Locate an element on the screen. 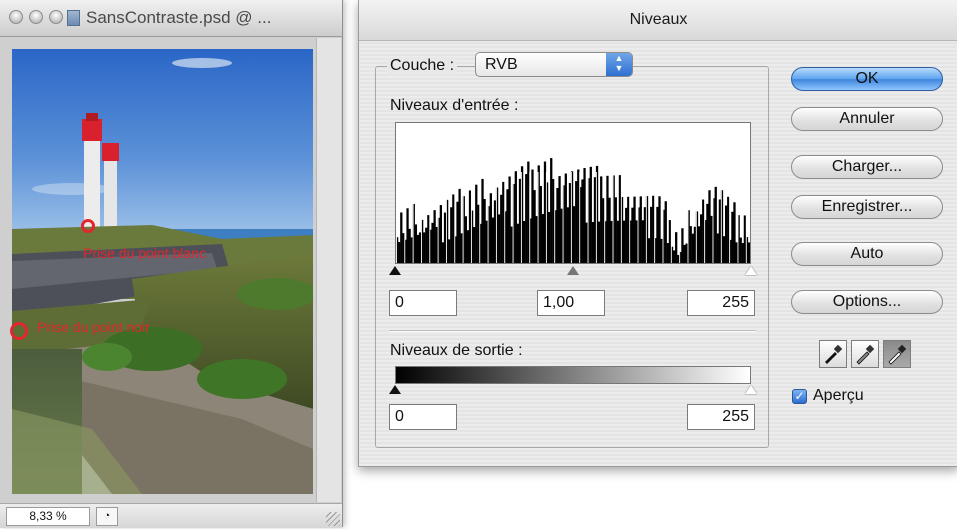 The image size is (957, 529). channel-select: RVB ▲ ▼ is located at coordinates (554, 64).